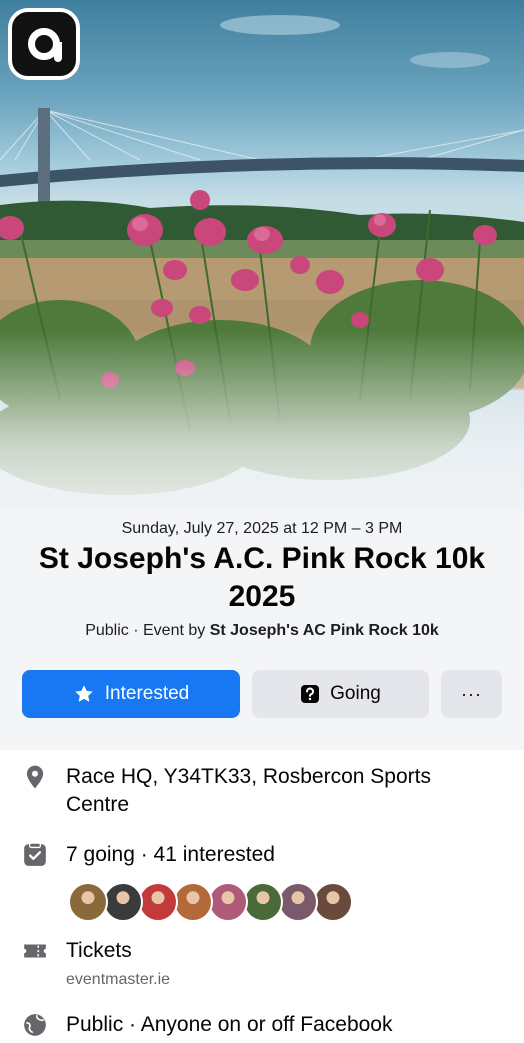  What do you see at coordinates (84, 694) in the screenshot?
I see `star-icon` at bounding box center [84, 694].